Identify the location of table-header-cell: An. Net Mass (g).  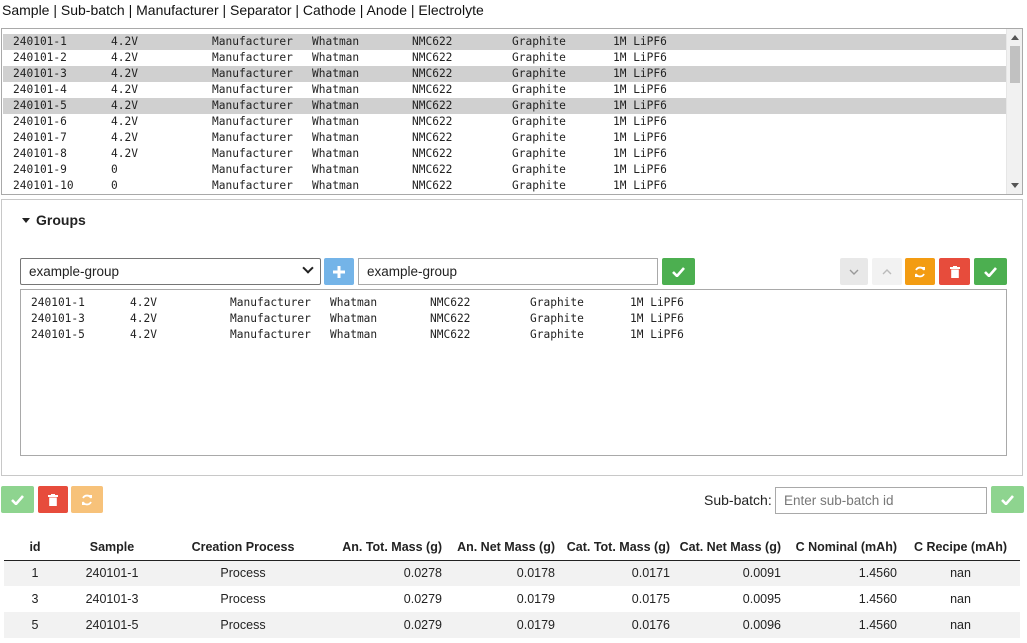
(502, 547).